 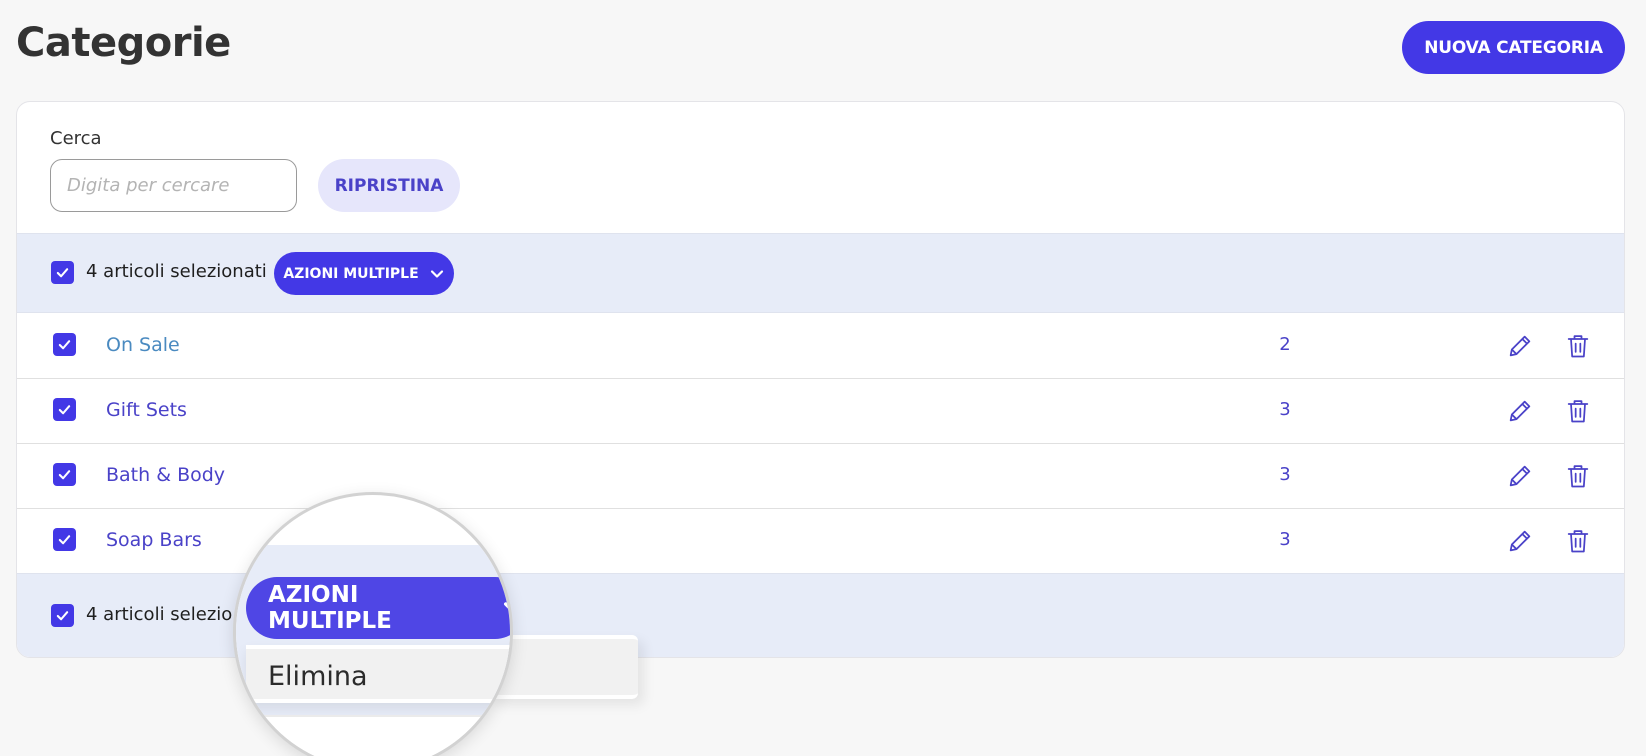 I want to click on magnified-bulk-actions-button: AZIONI MULTIPLE, so click(x=378, y=608).